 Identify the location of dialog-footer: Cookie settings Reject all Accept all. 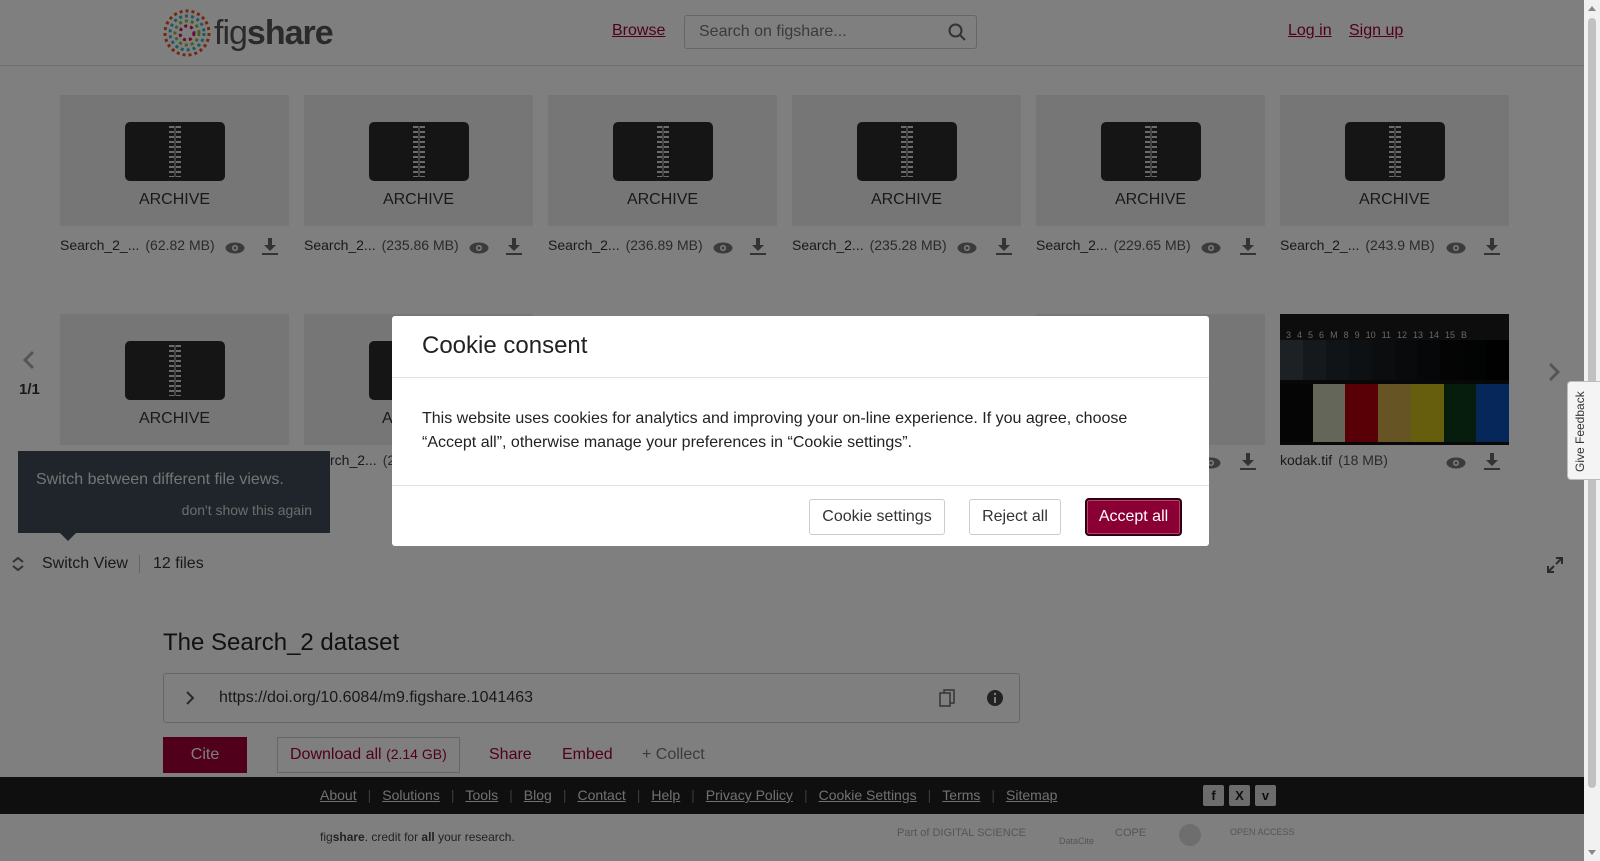
(800, 516).